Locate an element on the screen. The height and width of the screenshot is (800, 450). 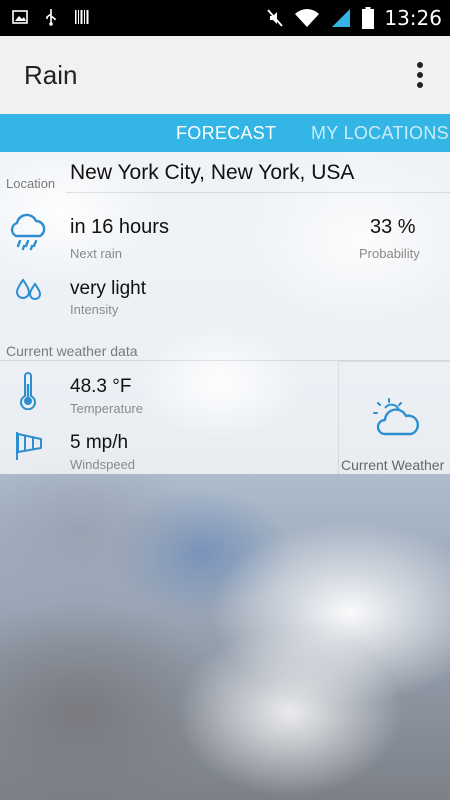
rain-cloud-icon is located at coordinates (28, 232).